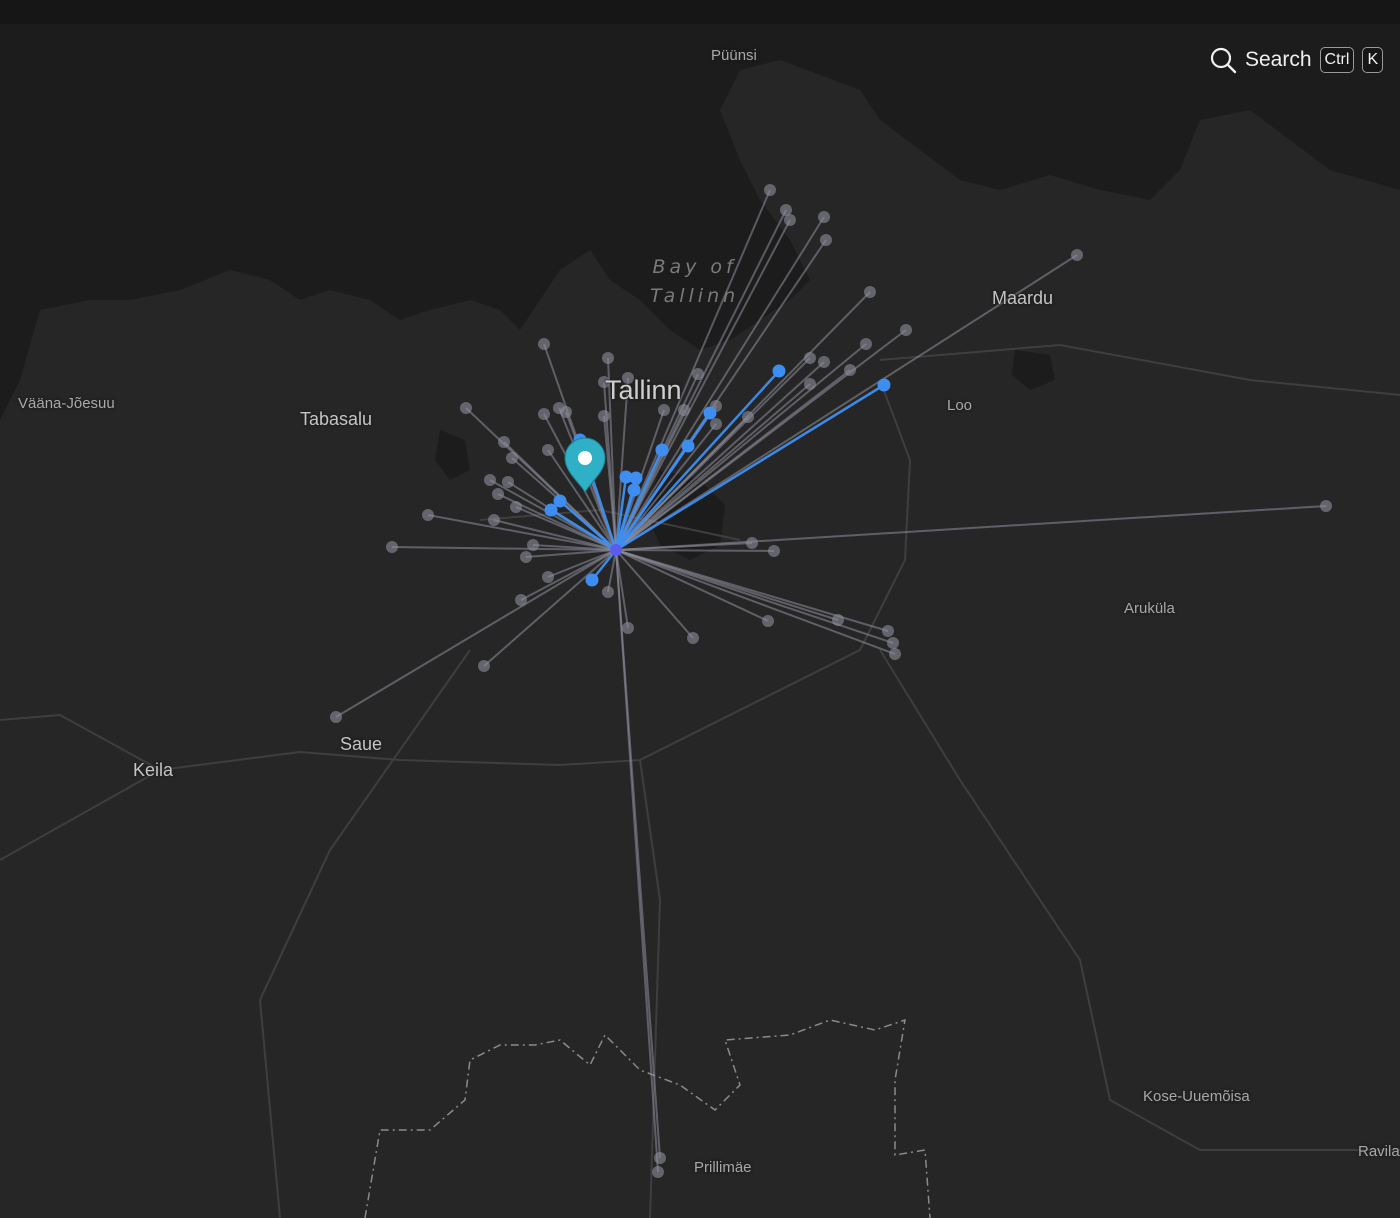 This screenshot has height=1218, width=1400. I want to click on place-label-kose-uuemoisa: Kose-Uuemõisa, so click(1196, 1096).